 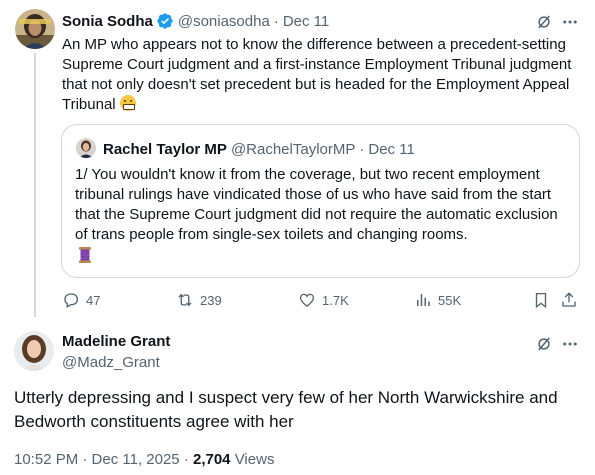 I want to click on tweet-time: Dec 11, so click(x=306, y=21).